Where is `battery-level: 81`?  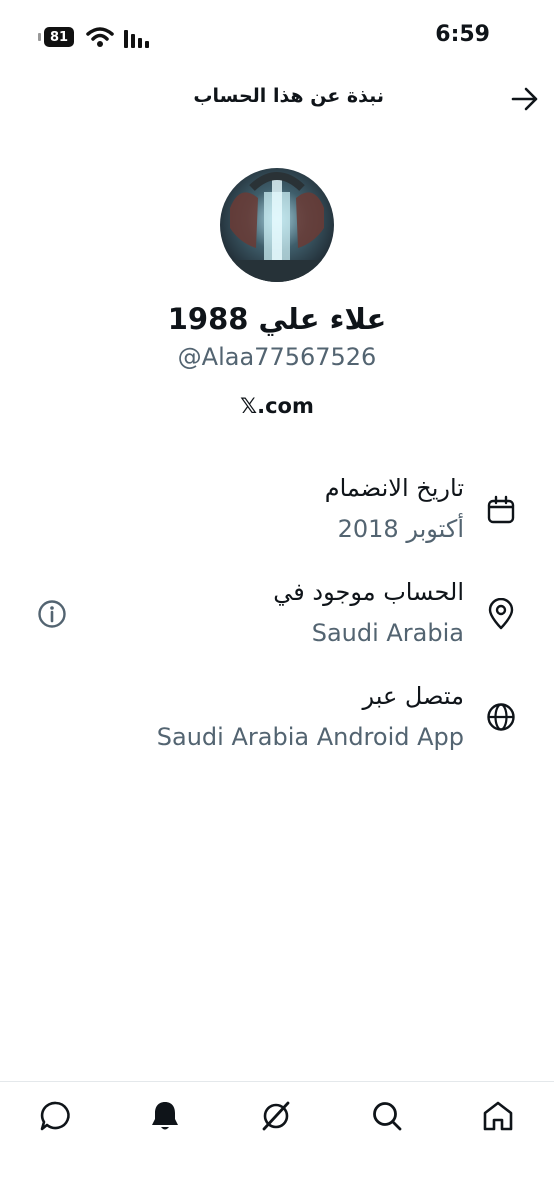
battery-level: 81 is located at coordinates (59, 37).